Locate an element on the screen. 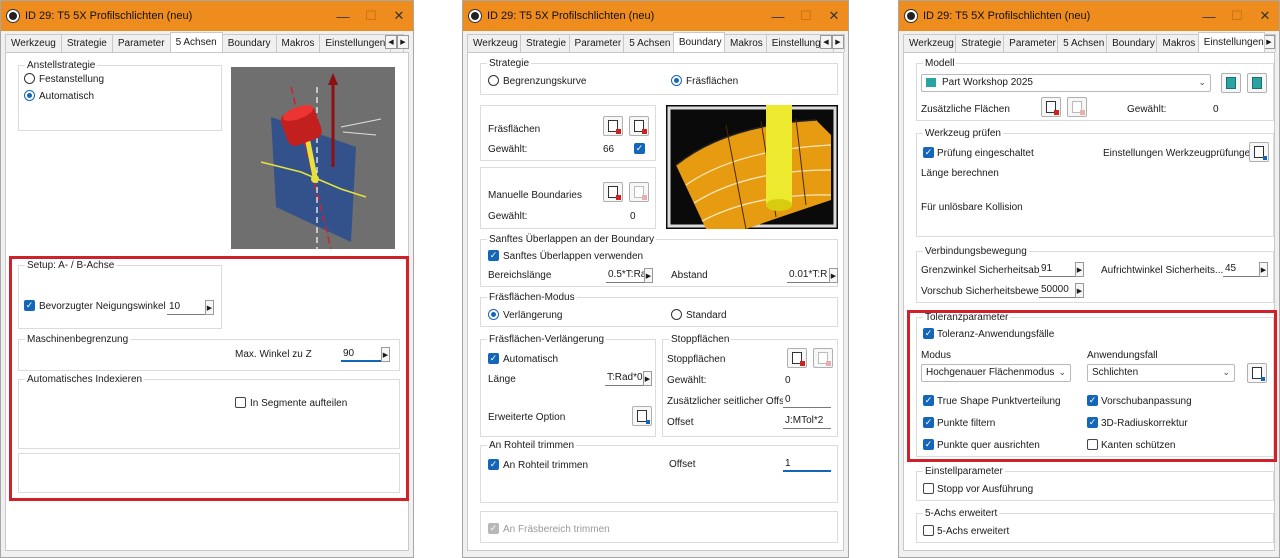  label-laenge: Länge is located at coordinates (502, 379).